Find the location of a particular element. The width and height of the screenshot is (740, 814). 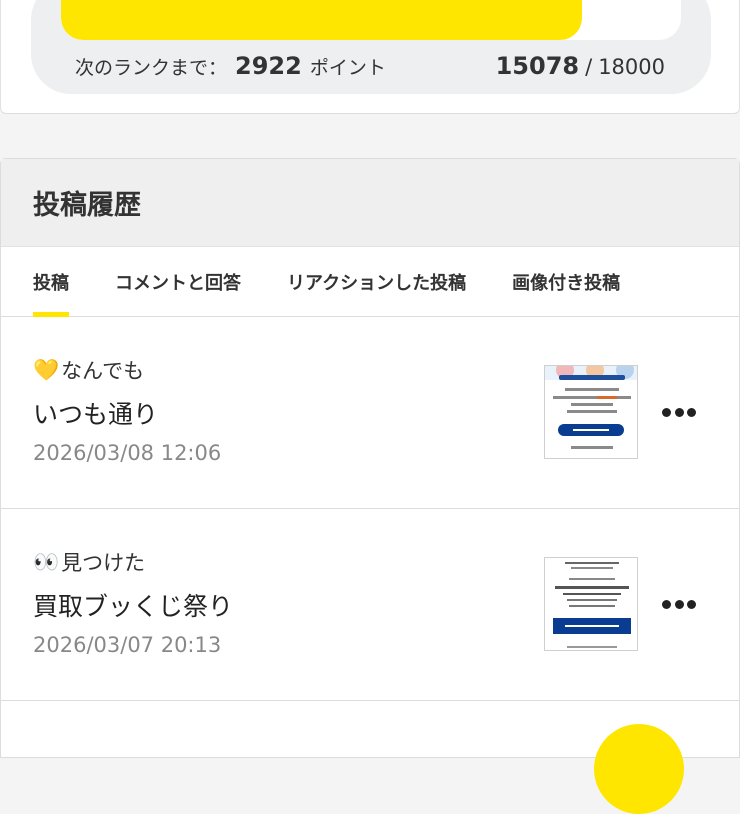

points-unit: ポイント is located at coordinates (347, 68).